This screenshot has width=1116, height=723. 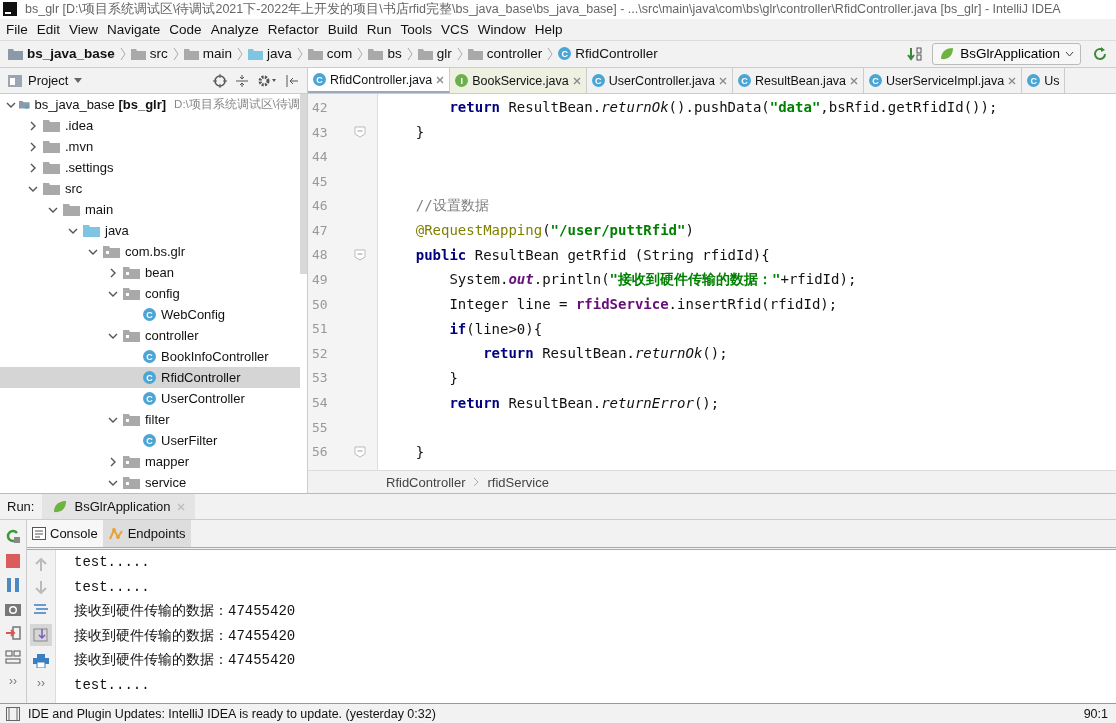 I want to click on print-icon, so click(x=41, y=661).